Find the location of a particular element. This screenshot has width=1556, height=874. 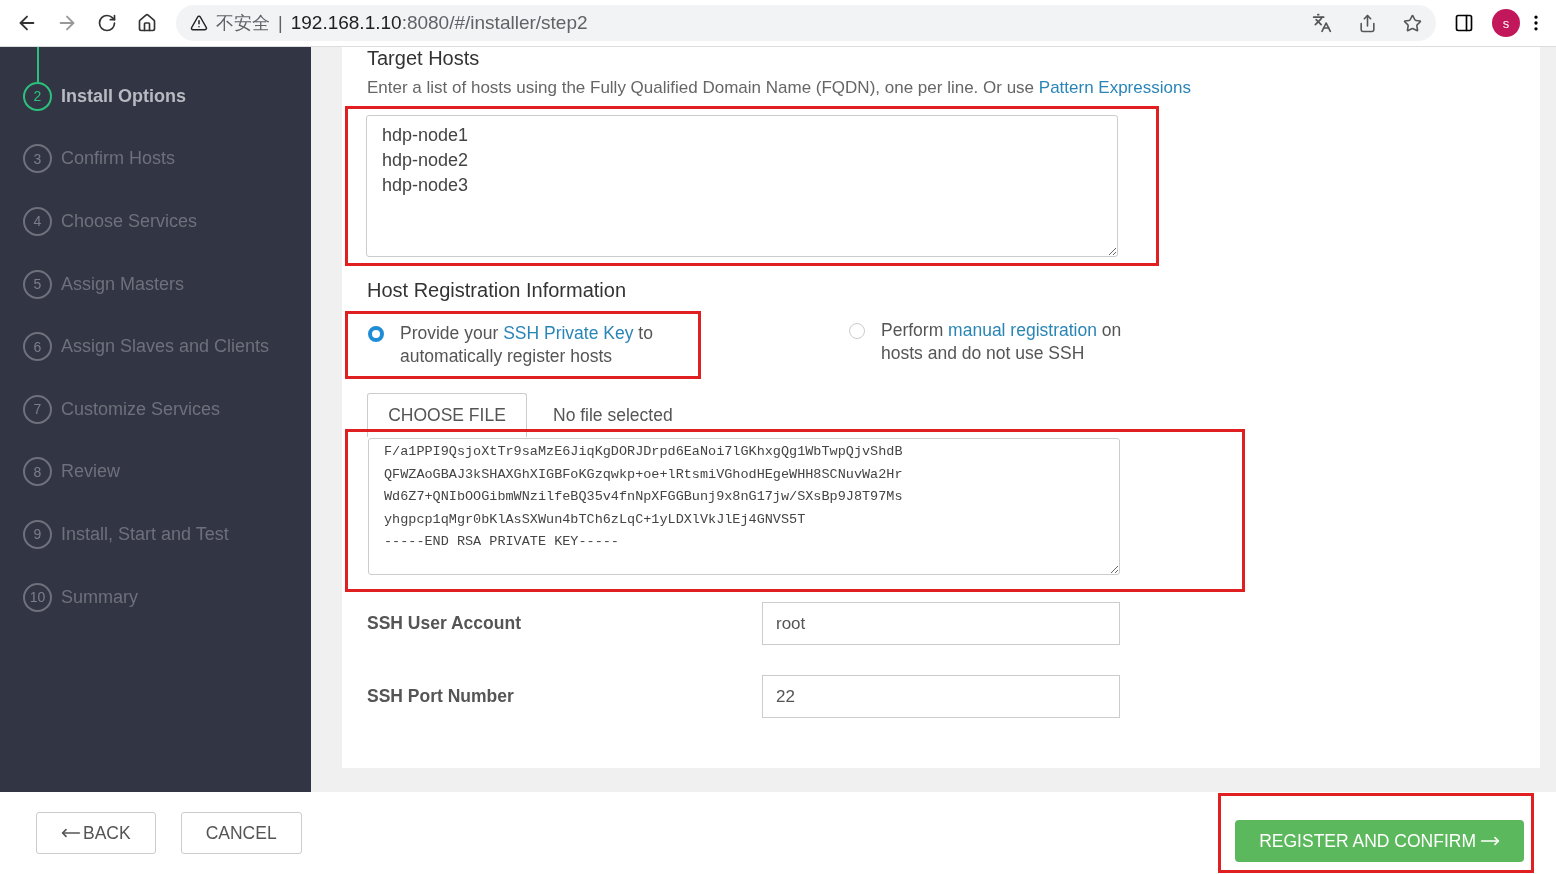

address-bar: 不安全 | 192.168.1.10:8080/#/installer/step2 is located at coordinates (806, 23).